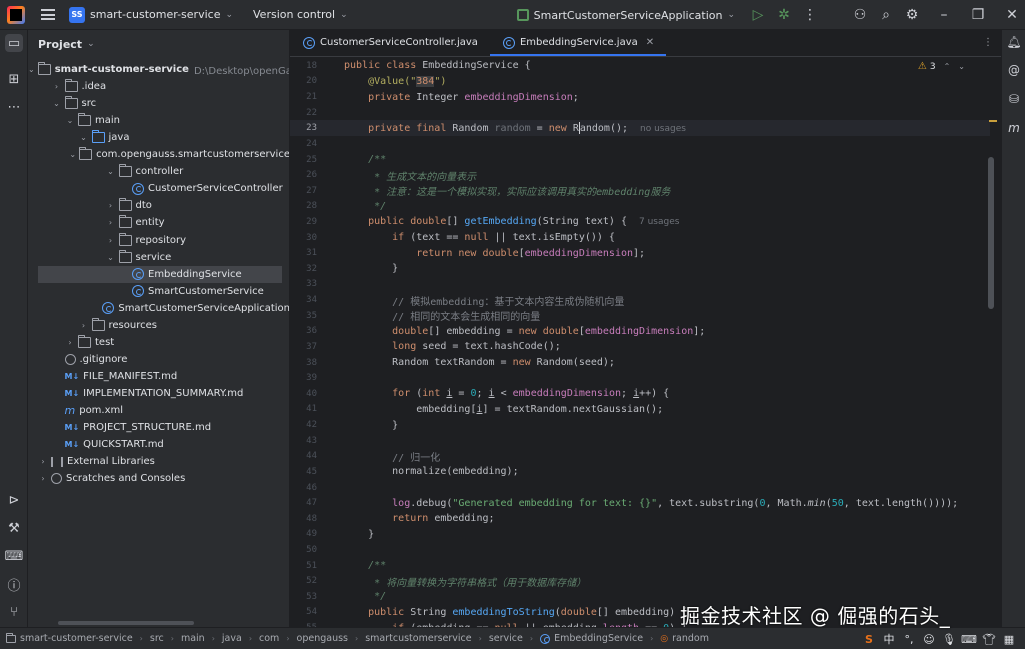 This screenshot has height=649, width=1025. What do you see at coordinates (193, 638) in the screenshot?
I see `breadcrumb-item: main` at bounding box center [193, 638].